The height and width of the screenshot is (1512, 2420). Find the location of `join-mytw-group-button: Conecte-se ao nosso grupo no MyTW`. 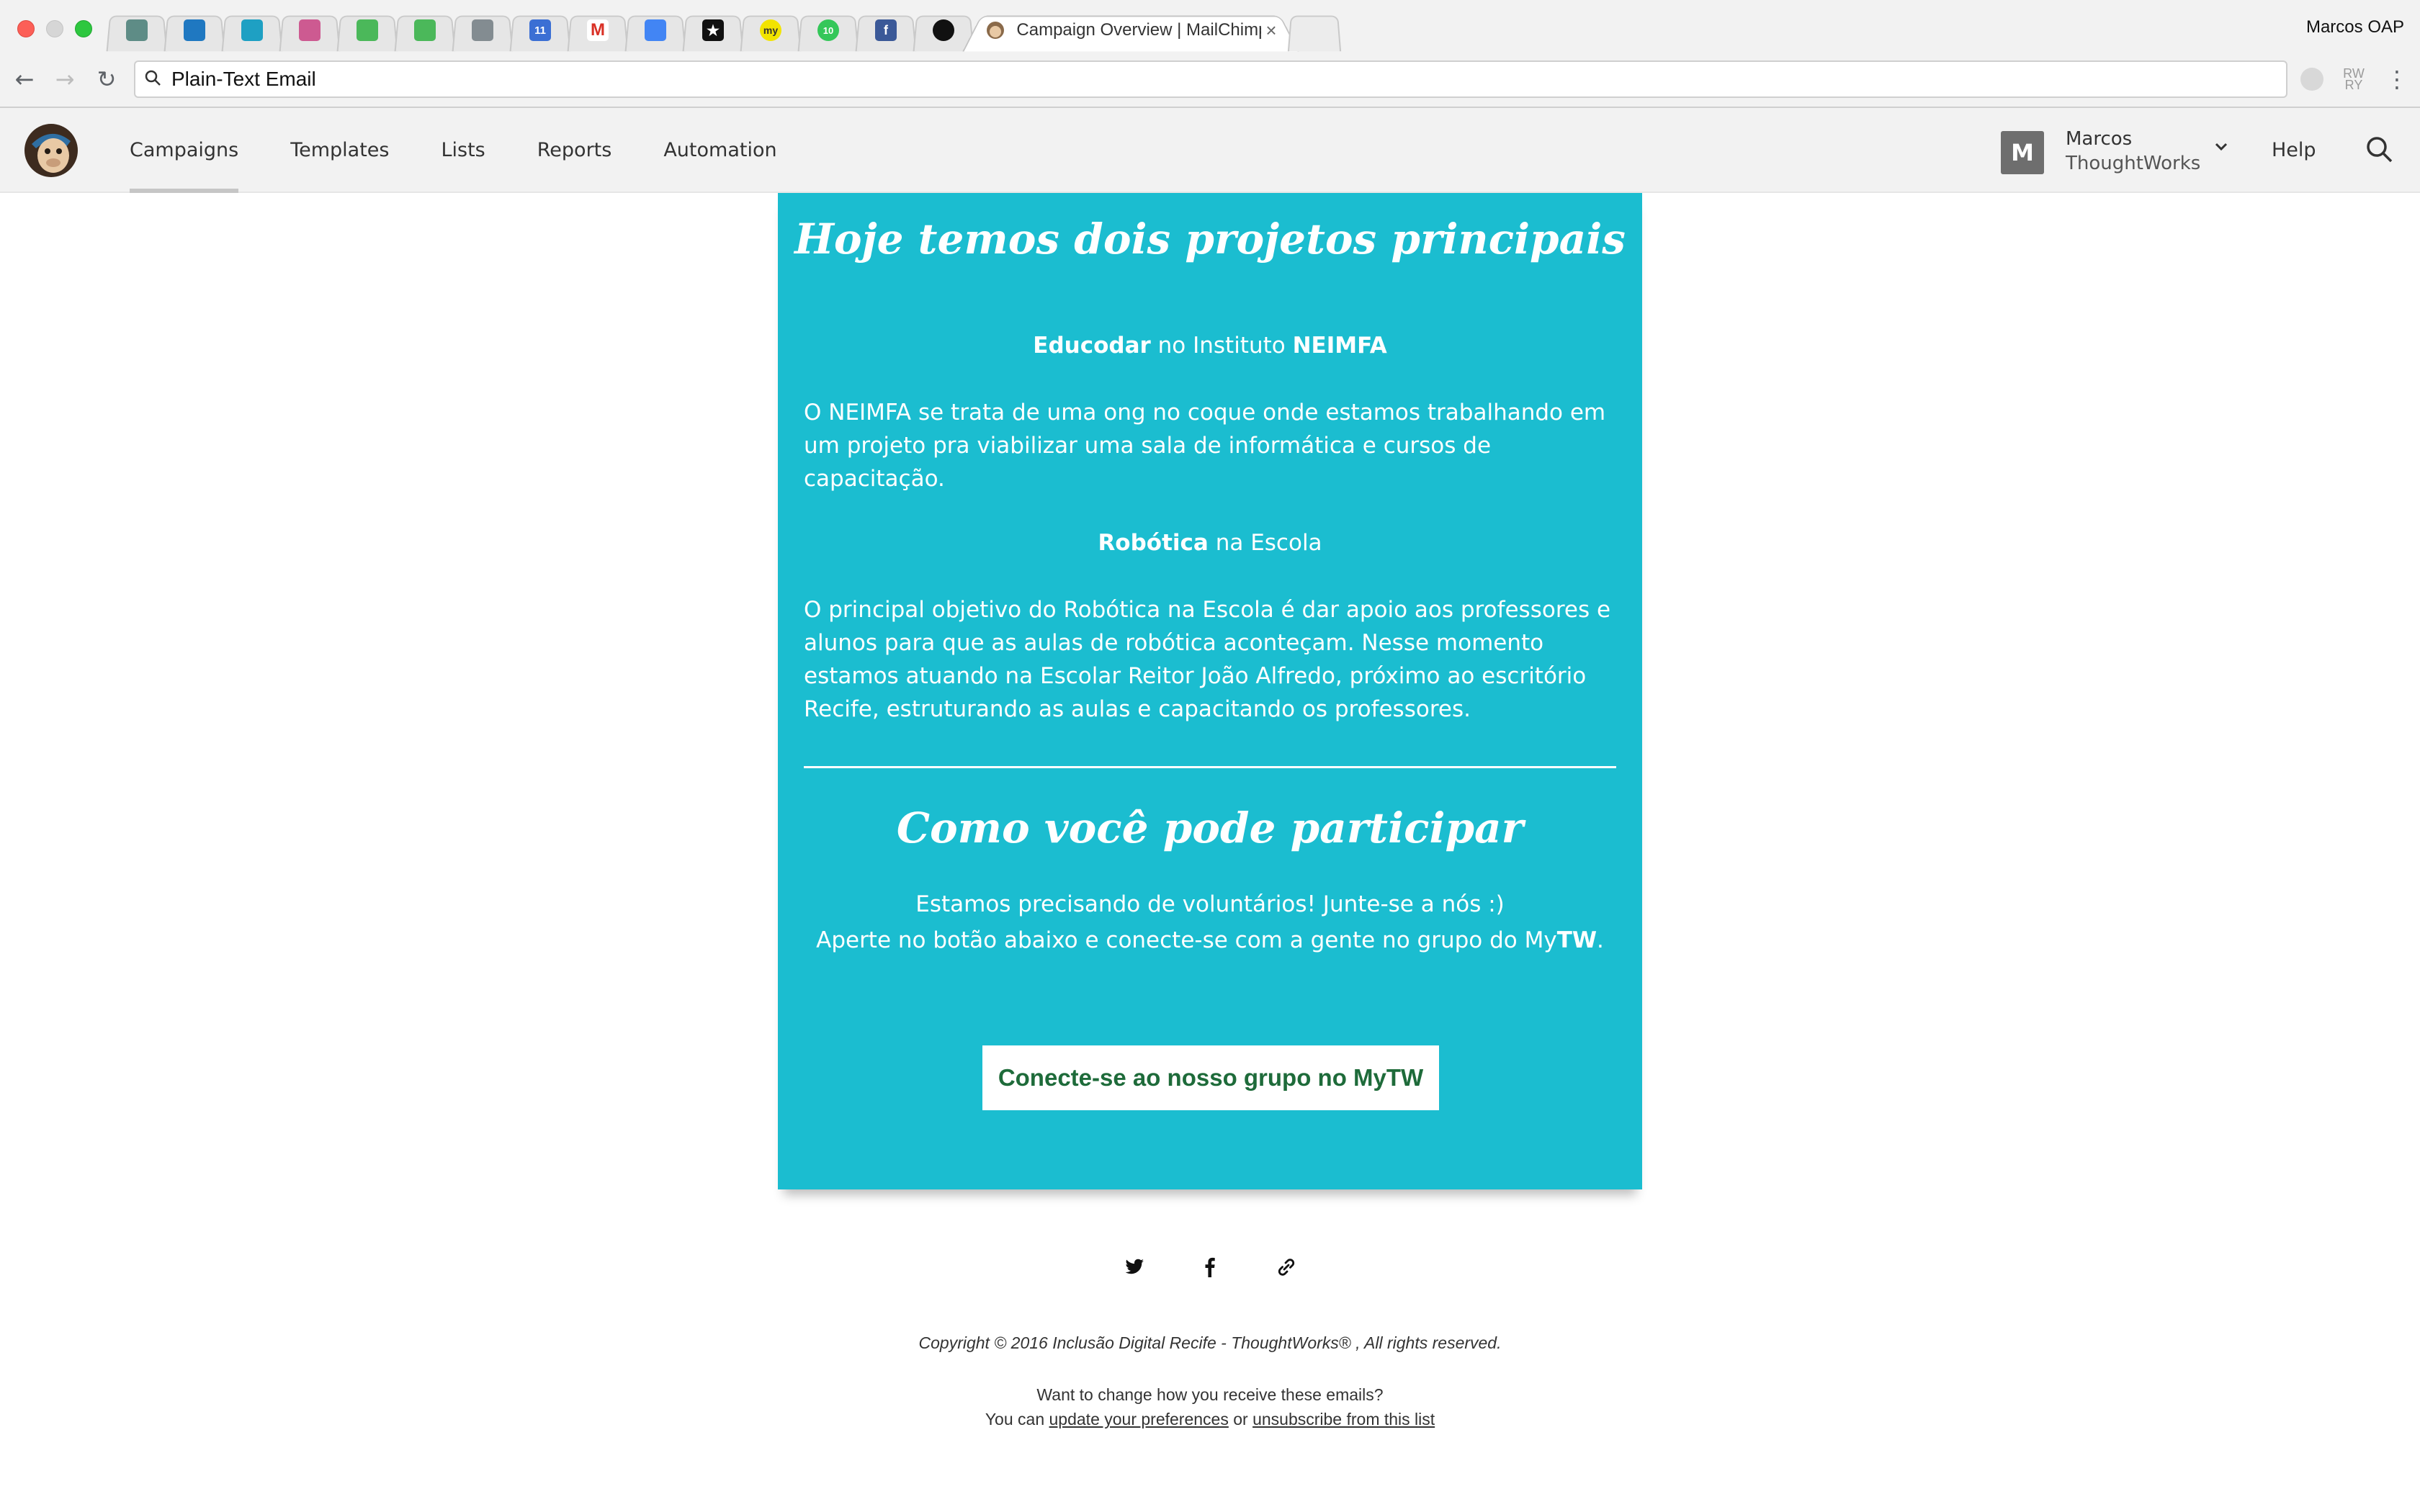

join-mytw-group-button: Conecte-se ao nosso grupo no MyTW is located at coordinates (1210, 1077).